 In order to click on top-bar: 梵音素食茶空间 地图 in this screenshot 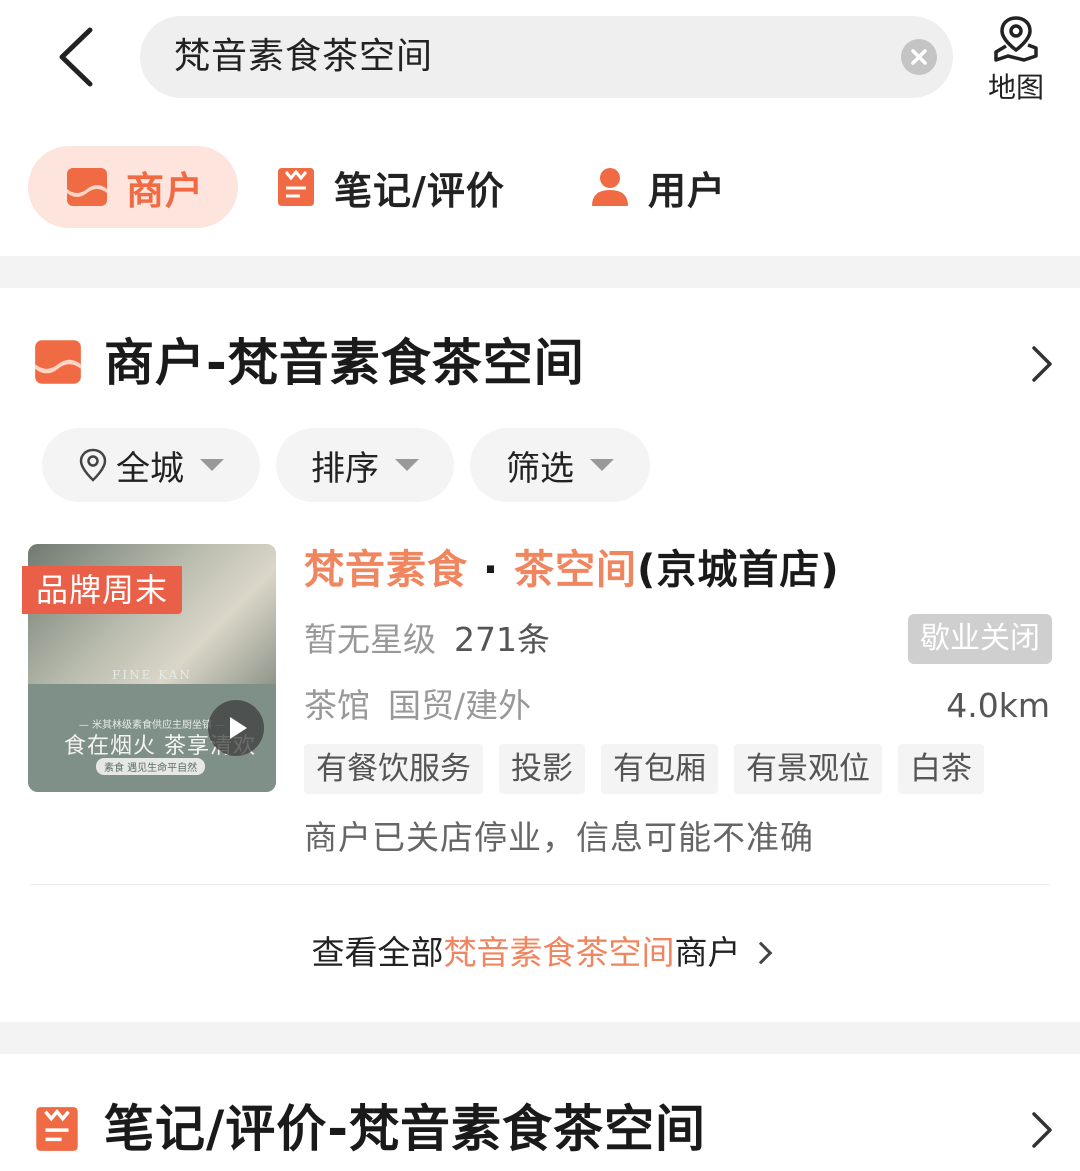, I will do `click(540, 60)`.